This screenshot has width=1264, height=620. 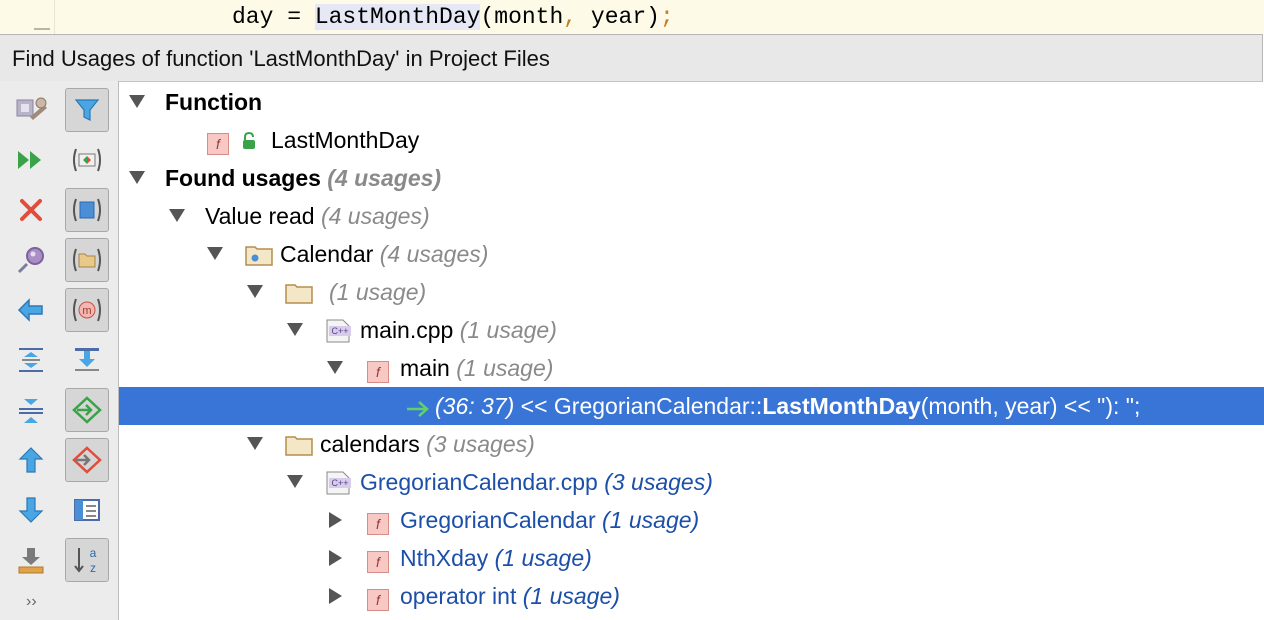 What do you see at coordinates (691, 178) in the screenshot?
I see `tree-row-found-usages: Found usages (4 usages)` at bounding box center [691, 178].